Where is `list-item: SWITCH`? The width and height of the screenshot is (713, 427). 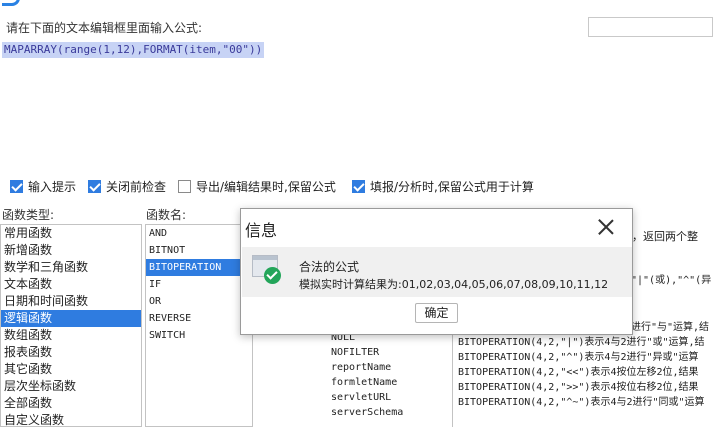
list-item: SWITCH is located at coordinates (199, 335).